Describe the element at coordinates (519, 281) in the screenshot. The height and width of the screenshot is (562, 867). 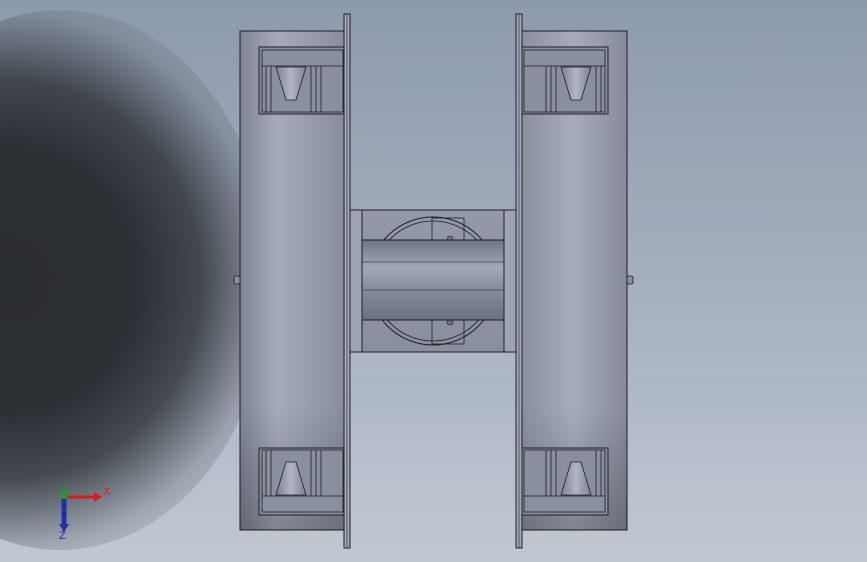
I see `right-plate` at that location.